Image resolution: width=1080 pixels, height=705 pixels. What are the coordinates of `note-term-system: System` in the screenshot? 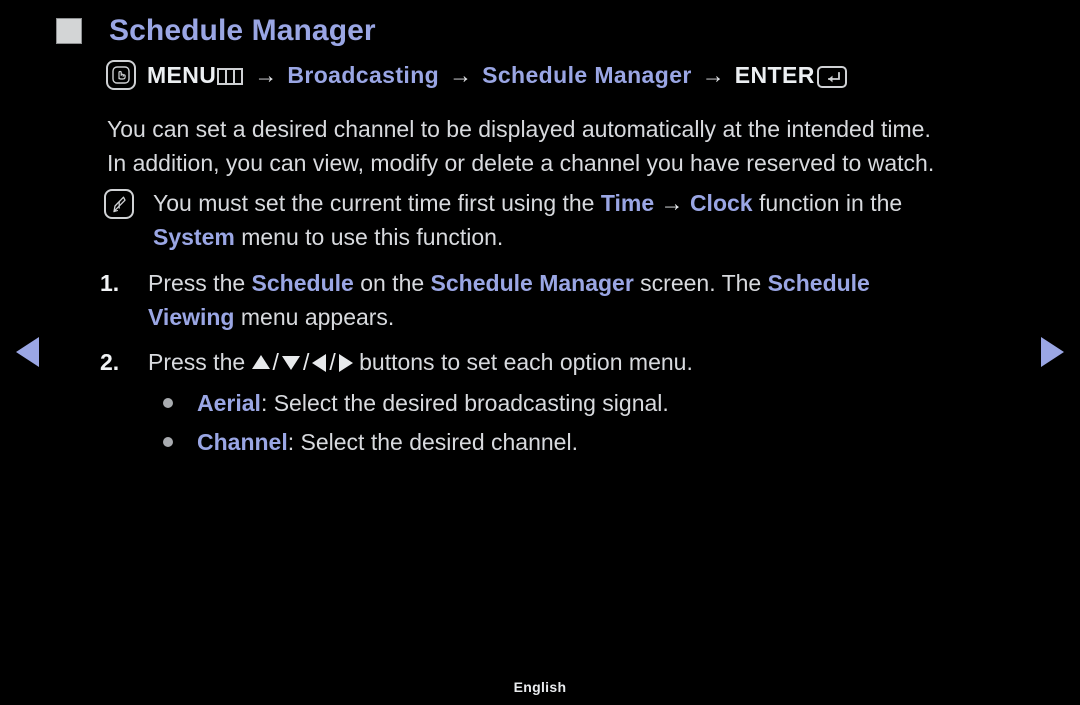 It's located at (194, 237).